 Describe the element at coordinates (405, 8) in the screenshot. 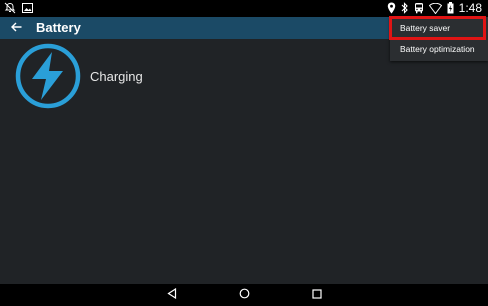

I see `bluetooth-icon` at that location.